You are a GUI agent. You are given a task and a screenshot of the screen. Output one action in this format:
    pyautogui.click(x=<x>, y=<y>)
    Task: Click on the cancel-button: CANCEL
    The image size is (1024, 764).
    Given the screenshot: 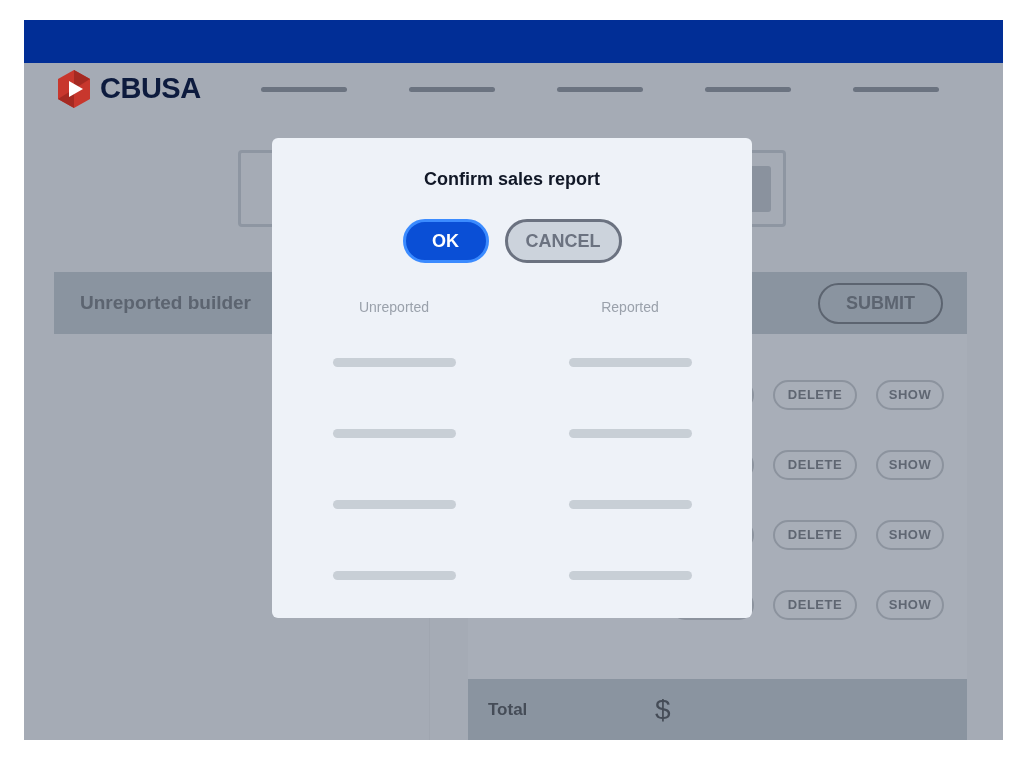 What is the action you would take?
    pyautogui.click(x=563, y=241)
    